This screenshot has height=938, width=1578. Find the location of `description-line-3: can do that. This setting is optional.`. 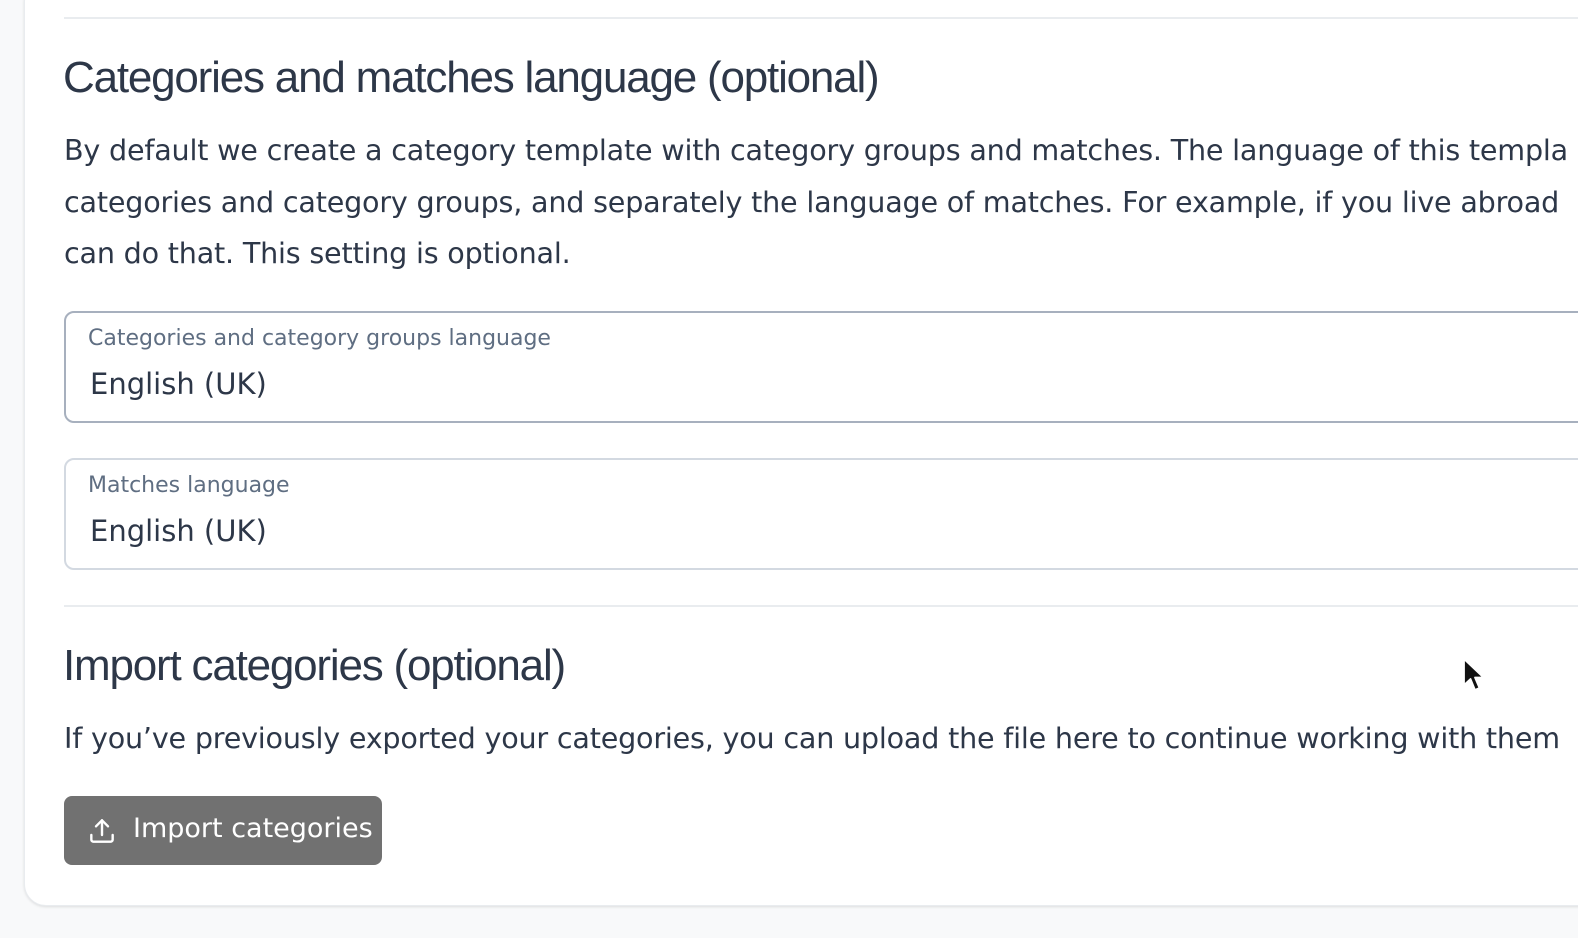

description-line-3: can do that. This setting is optional. is located at coordinates (317, 253).